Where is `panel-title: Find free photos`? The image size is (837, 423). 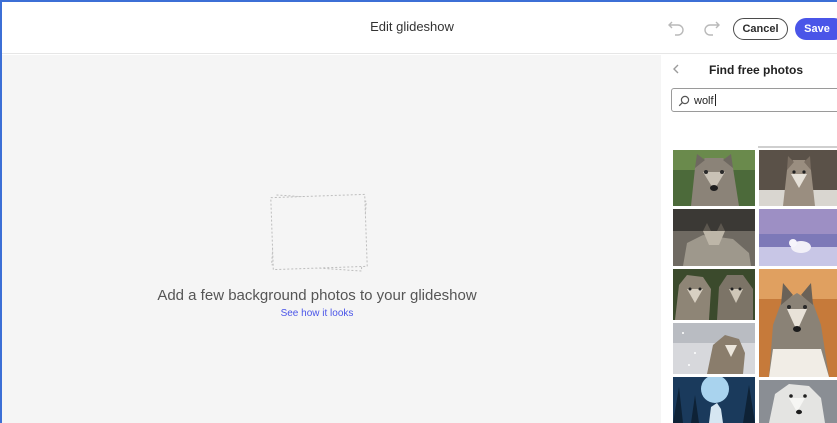
panel-title: Find free photos is located at coordinates (756, 70).